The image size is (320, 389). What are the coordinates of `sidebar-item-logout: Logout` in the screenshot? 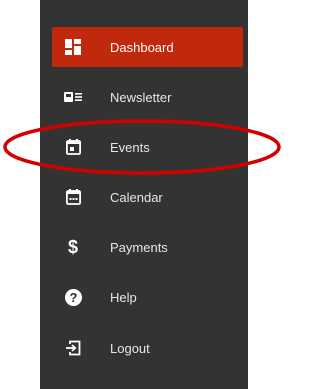 It's located at (147, 348).